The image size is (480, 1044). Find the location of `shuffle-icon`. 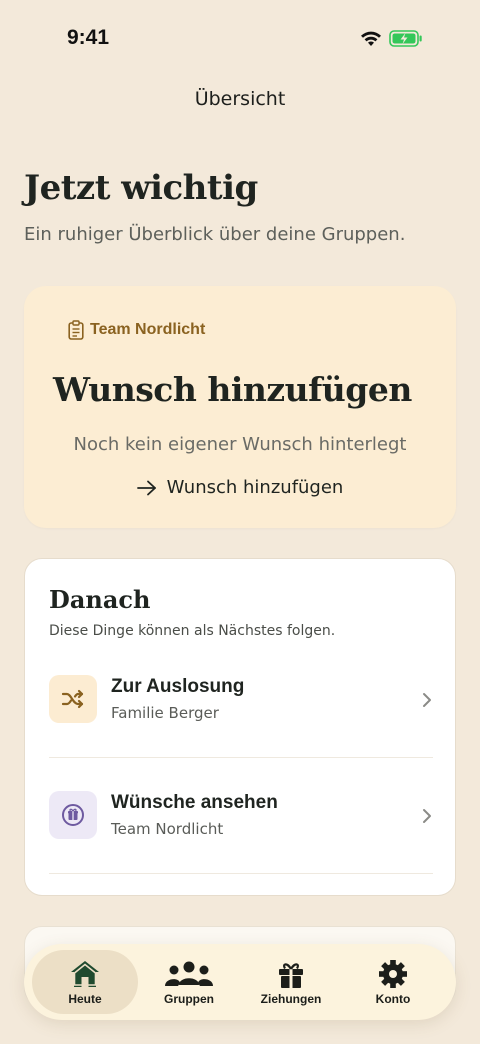

shuffle-icon is located at coordinates (72, 699).